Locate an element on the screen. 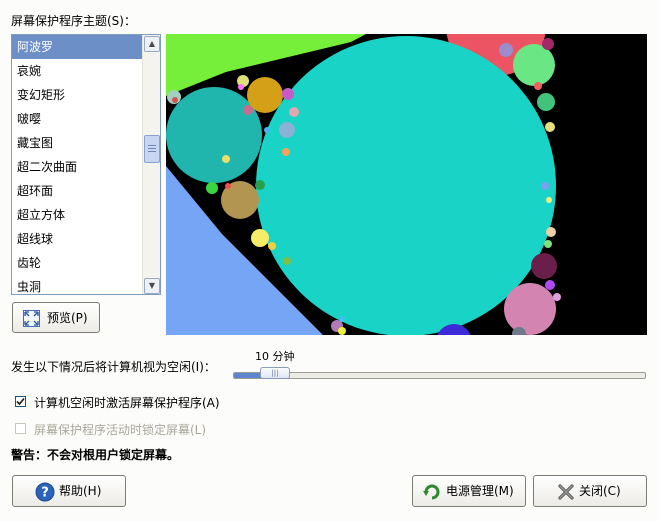 The width and height of the screenshot is (660, 521). checkmark-icon is located at coordinates (20, 401).